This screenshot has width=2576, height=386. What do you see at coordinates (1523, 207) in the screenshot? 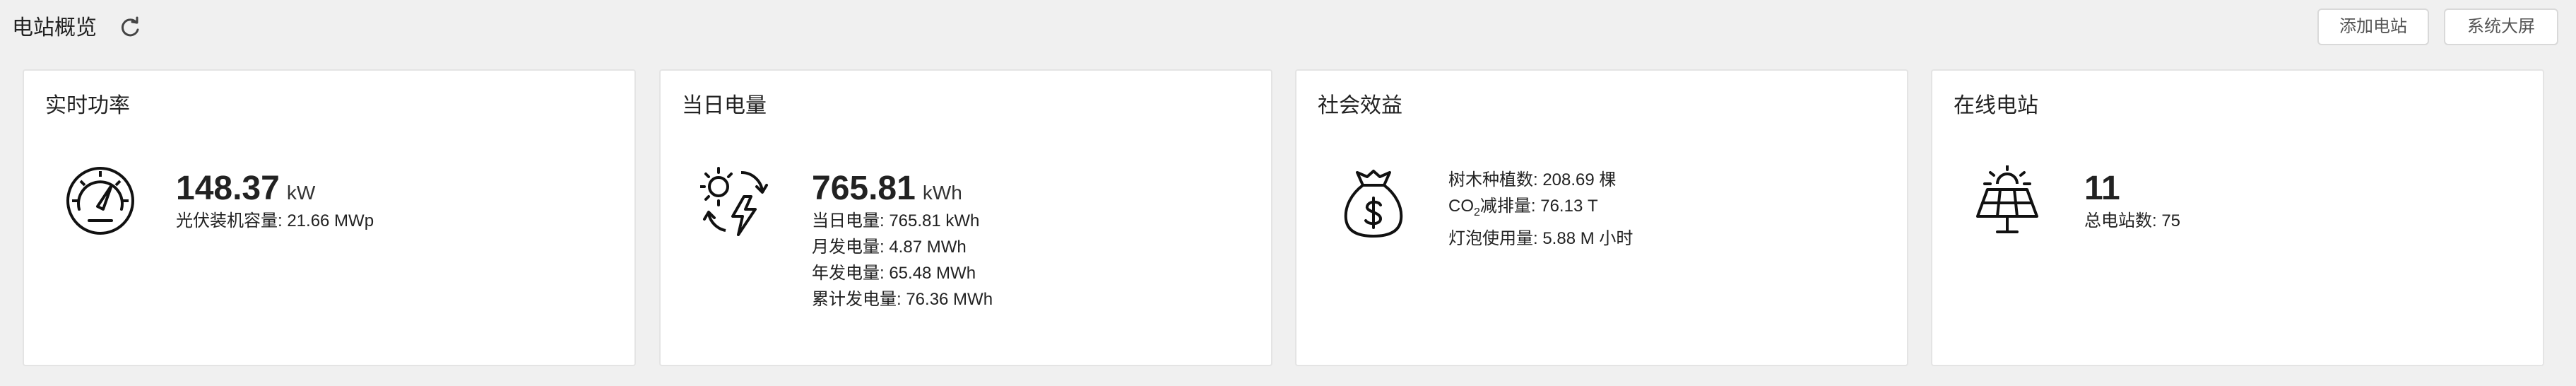
I see `co2-reduction: CO2减排量: 76.13 T` at bounding box center [1523, 207].